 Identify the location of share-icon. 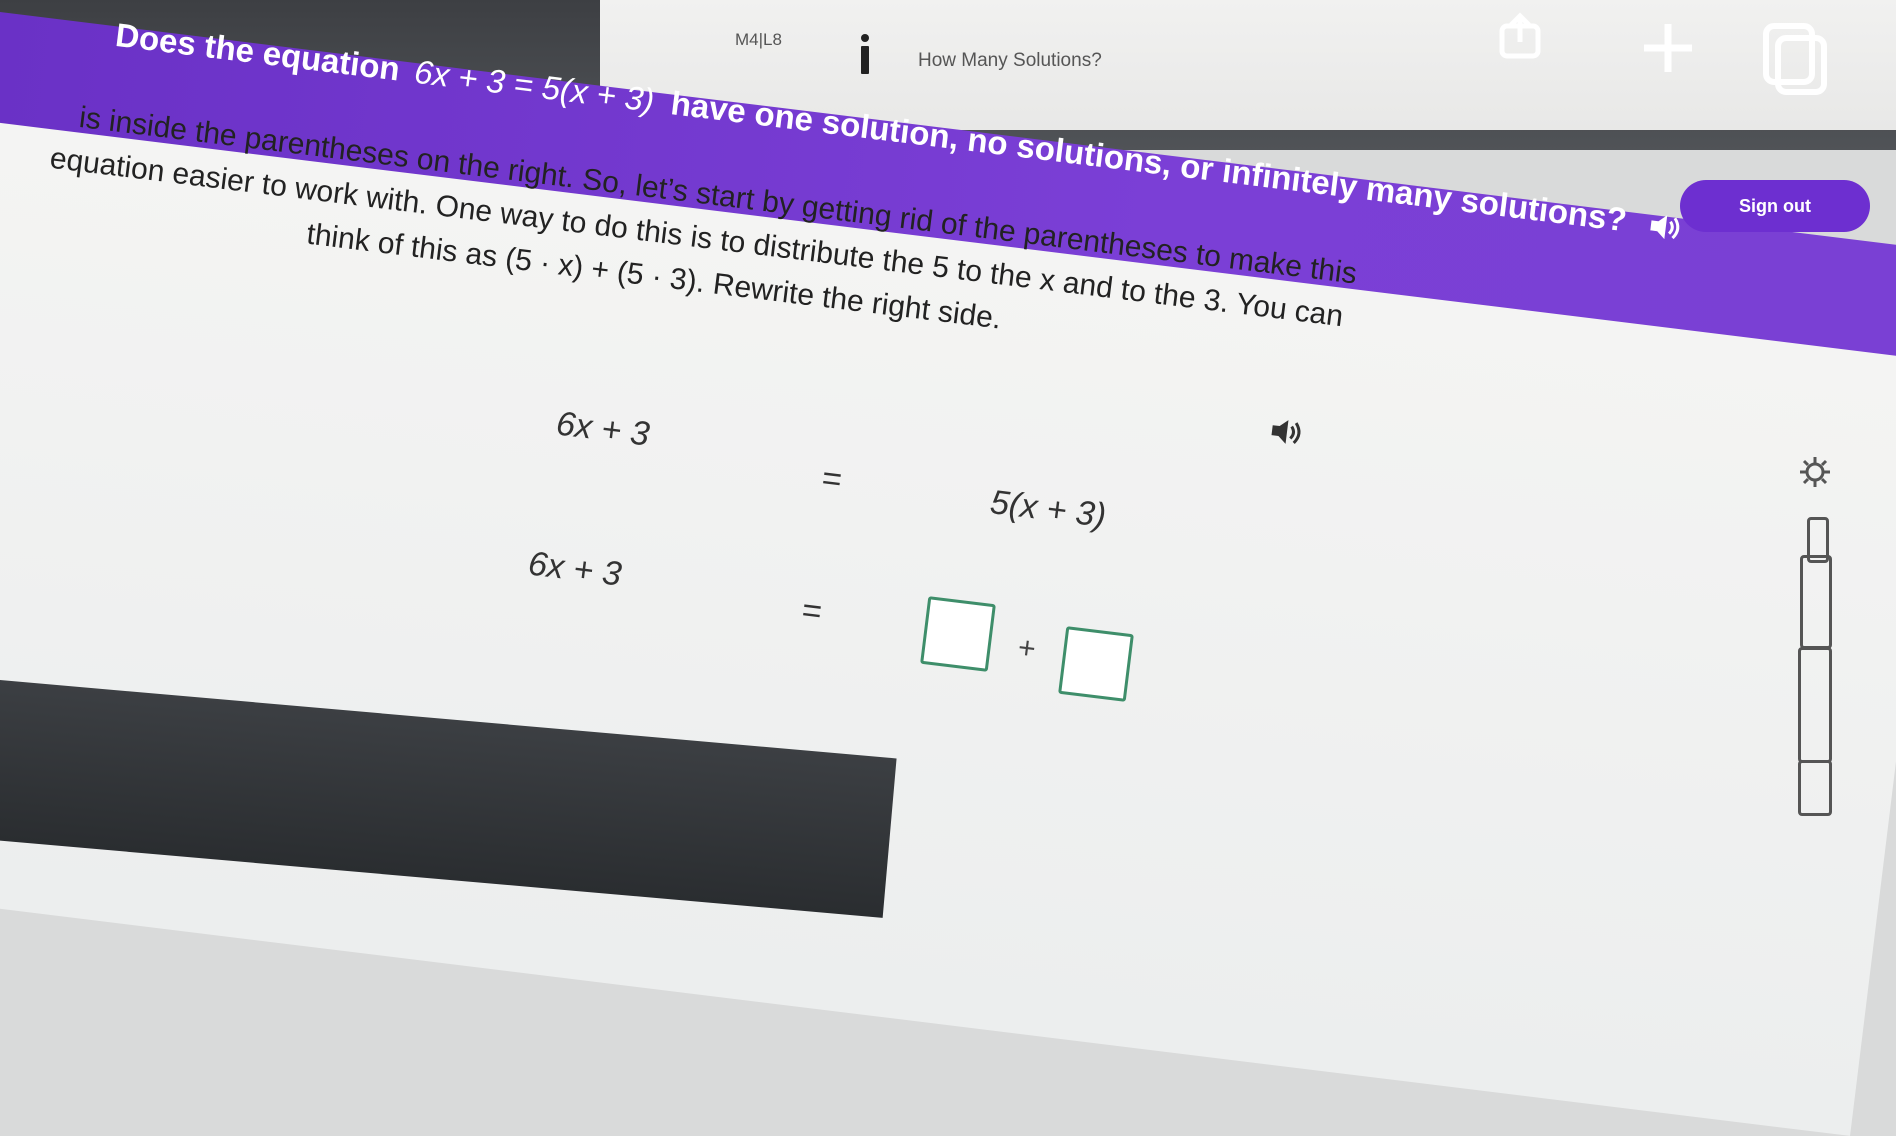
(1520, 36).